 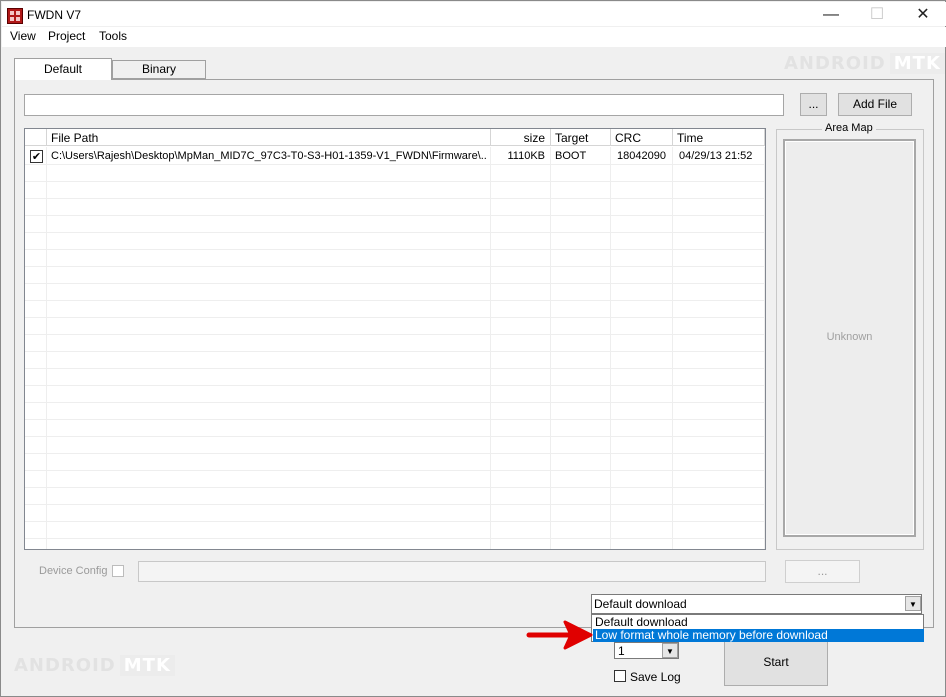 What do you see at coordinates (621, 651) in the screenshot?
I see `count-select-value: 1` at bounding box center [621, 651].